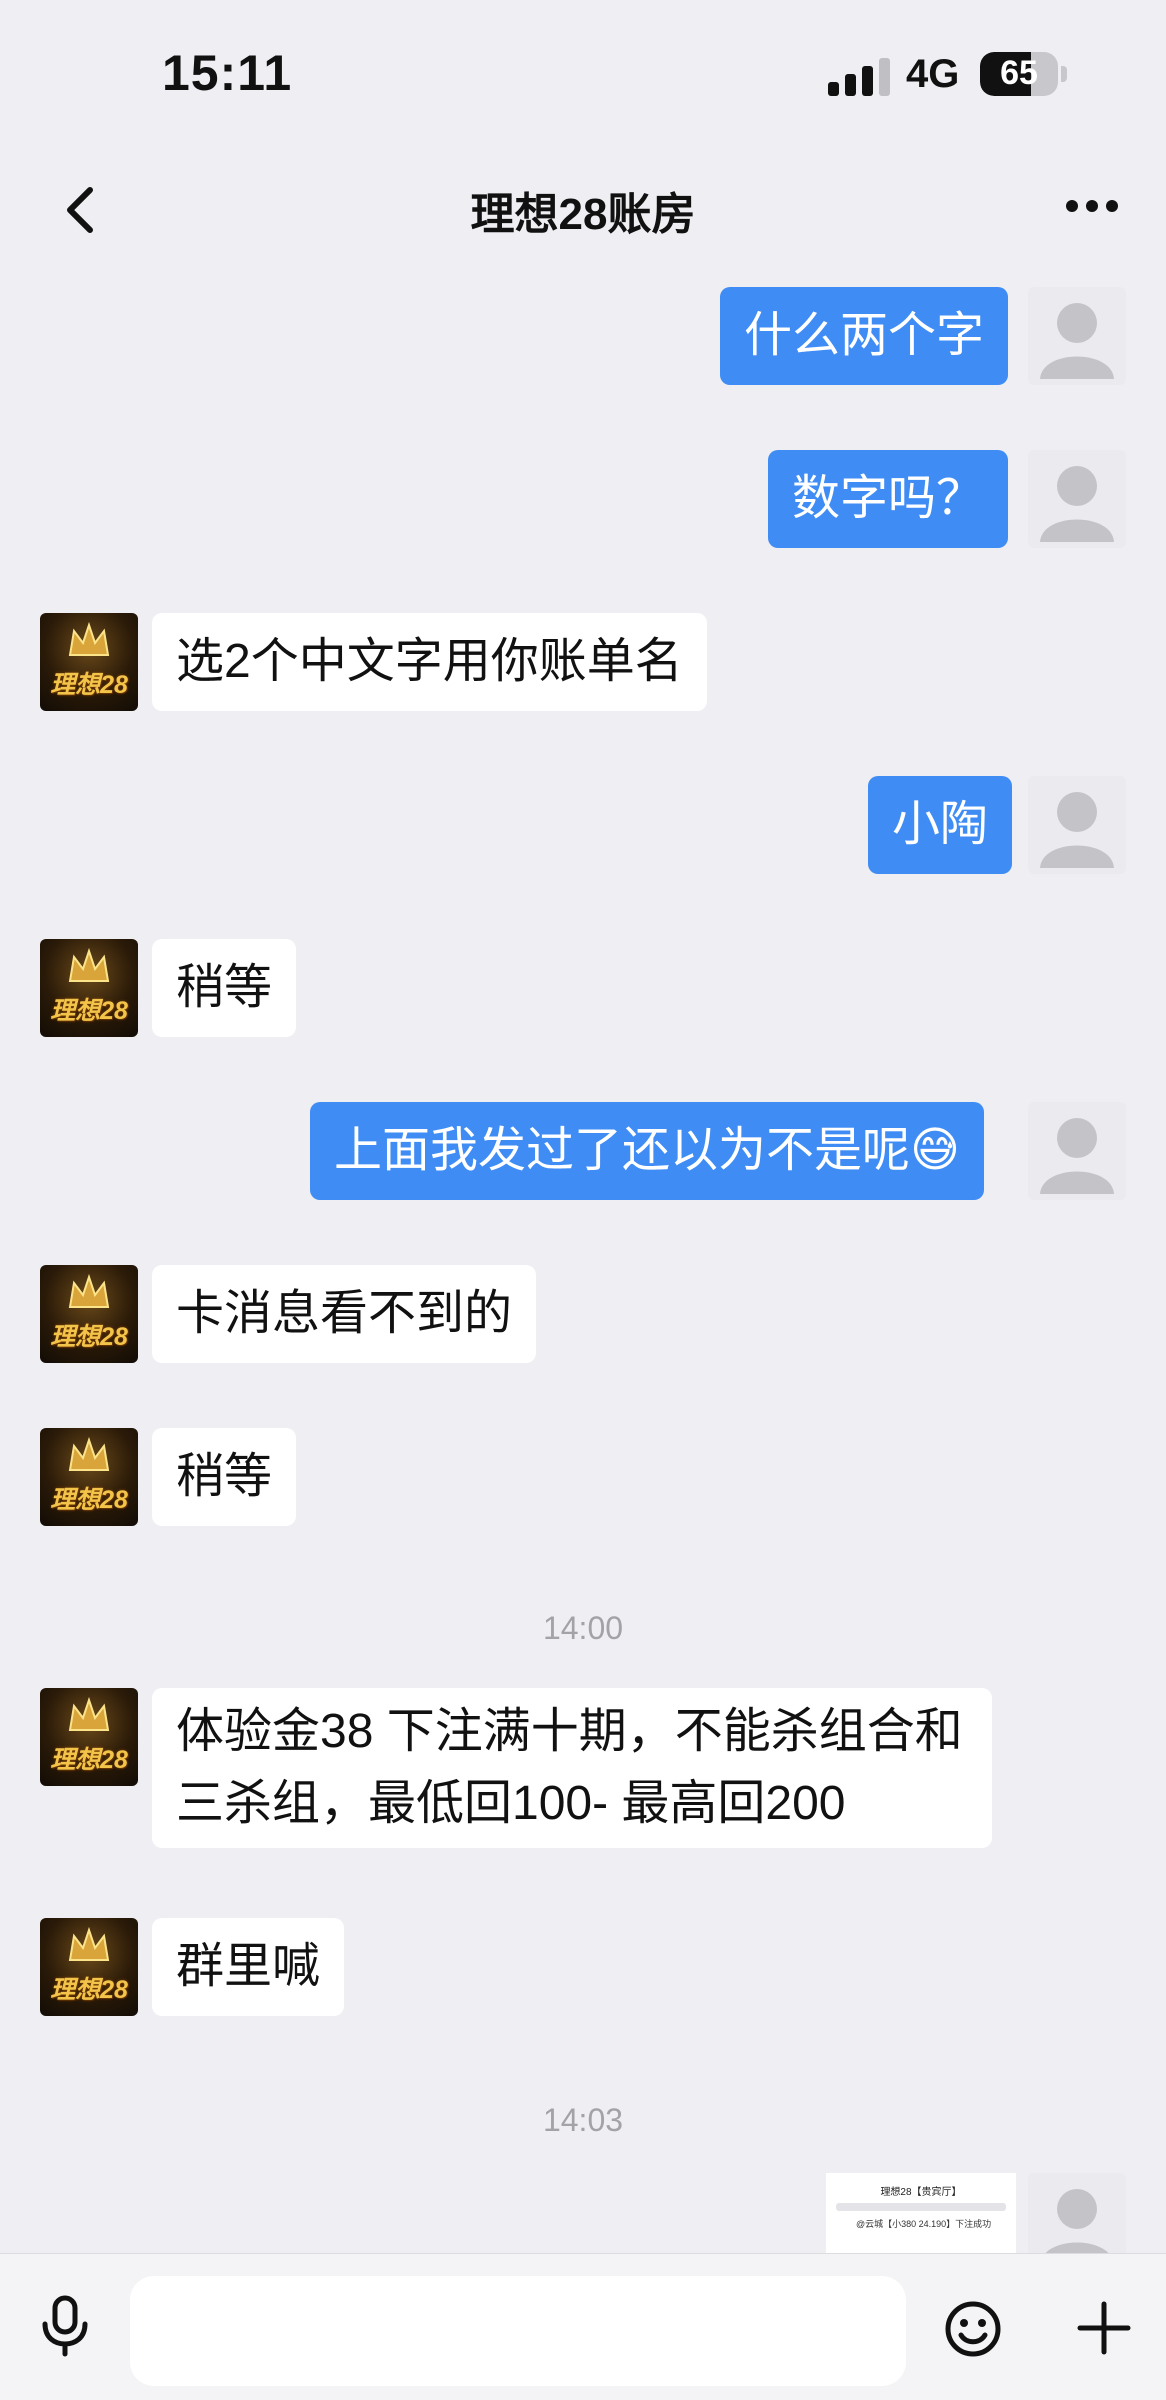 The width and height of the screenshot is (1166, 2400). I want to click on battery-icon: 65, so click(1019, 74).